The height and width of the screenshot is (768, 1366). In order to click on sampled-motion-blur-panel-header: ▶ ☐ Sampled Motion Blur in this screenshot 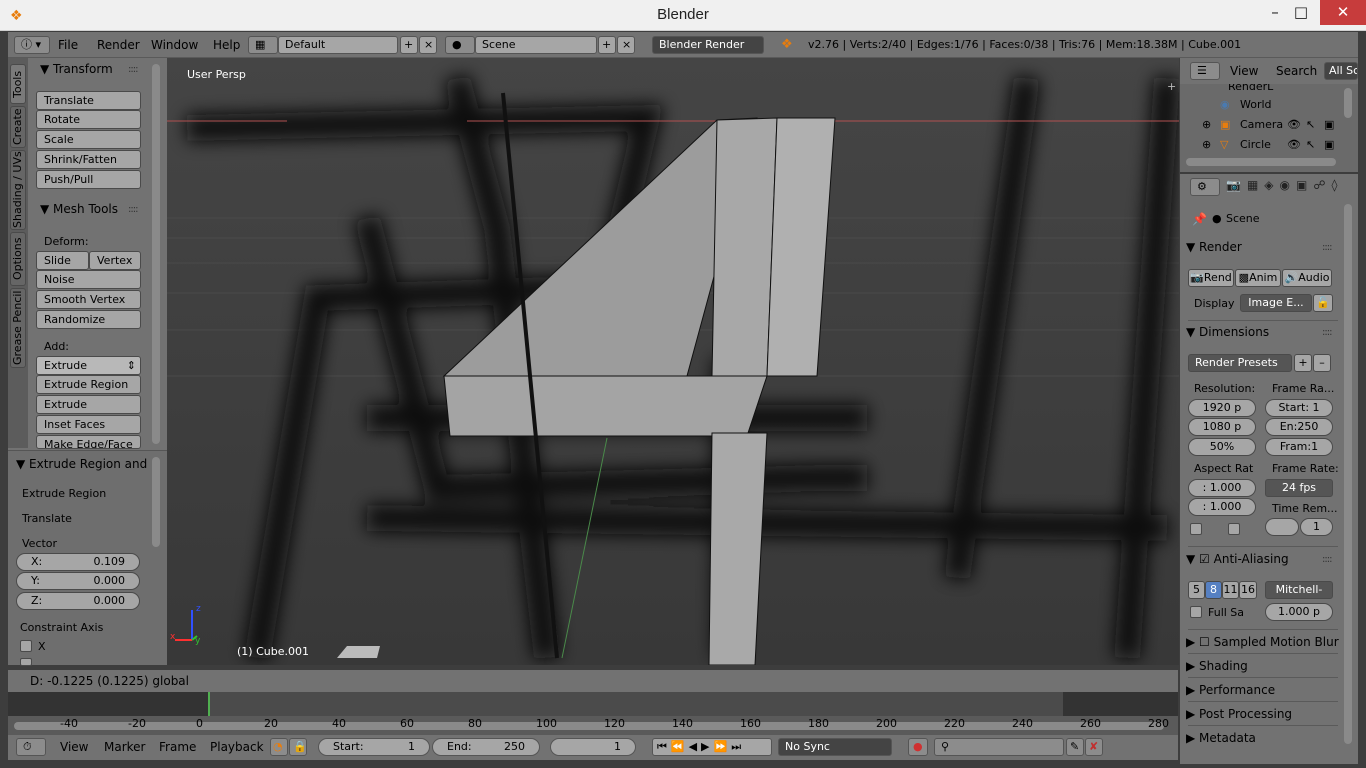, I will do `click(1262, 642)`.